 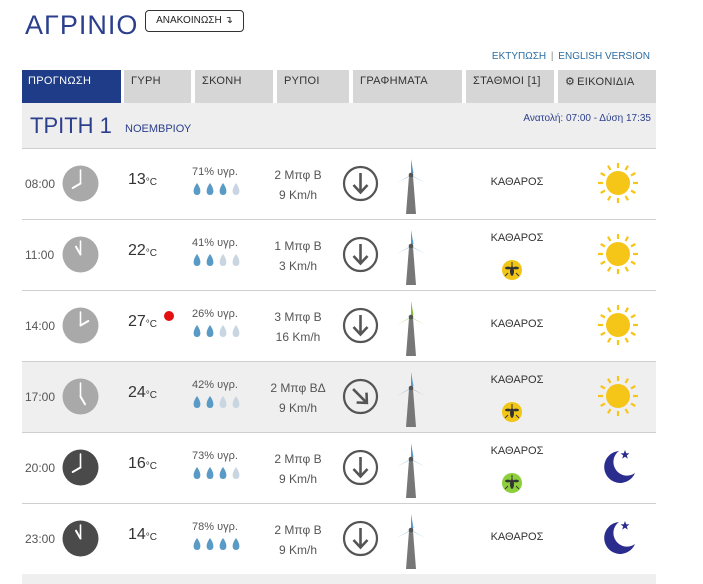 I want to click on tab-pollen: ΓΥΡΗ, so click(x=157, y=86).